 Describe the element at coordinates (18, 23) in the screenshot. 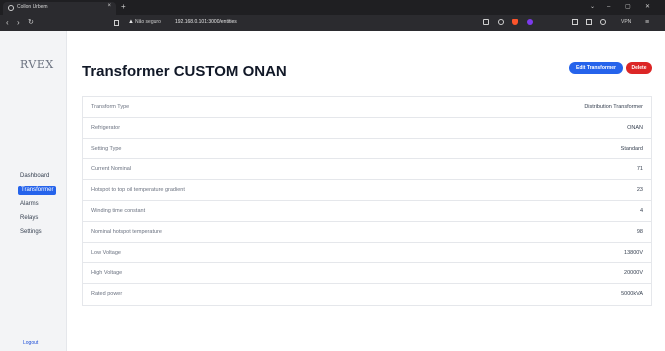

I see `forward-icon: ›` at that location.